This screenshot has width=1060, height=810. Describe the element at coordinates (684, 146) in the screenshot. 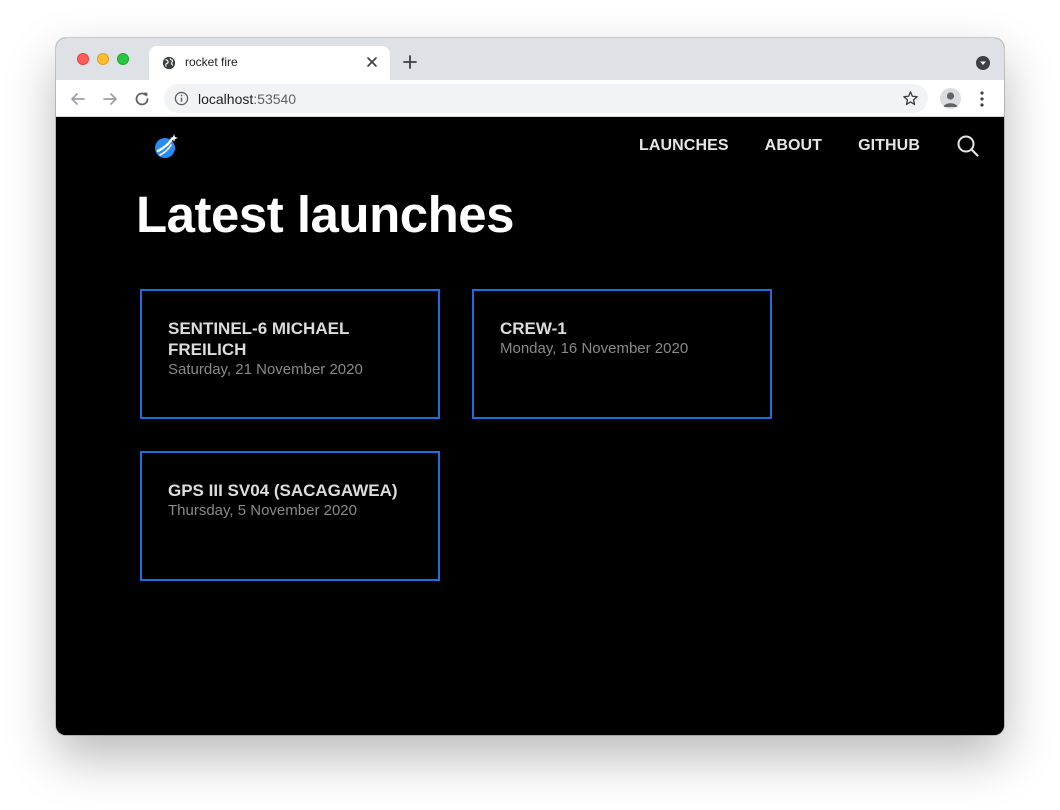

I see `nav-launches: LAUNCHES` at that location.